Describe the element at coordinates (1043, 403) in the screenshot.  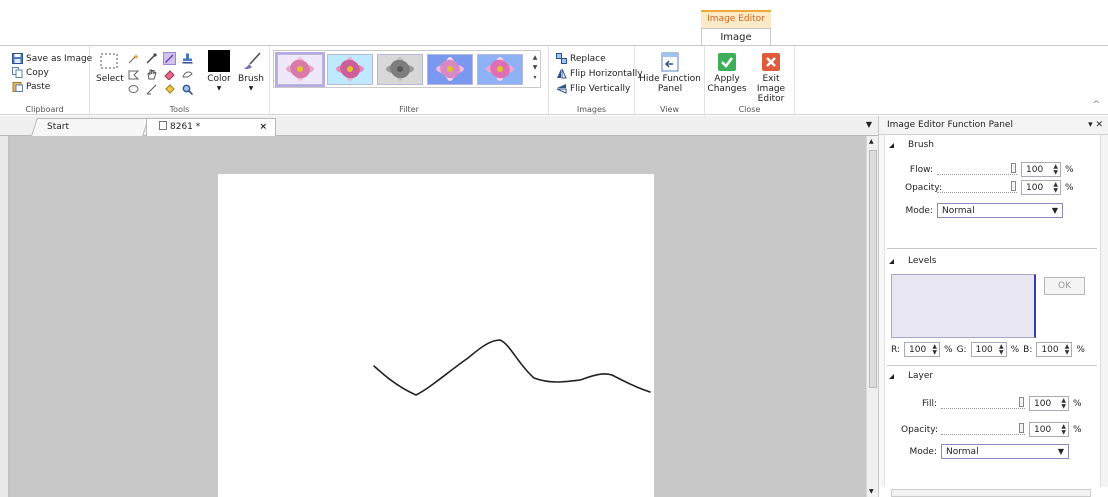
I see `fill-value: 100` at that location.